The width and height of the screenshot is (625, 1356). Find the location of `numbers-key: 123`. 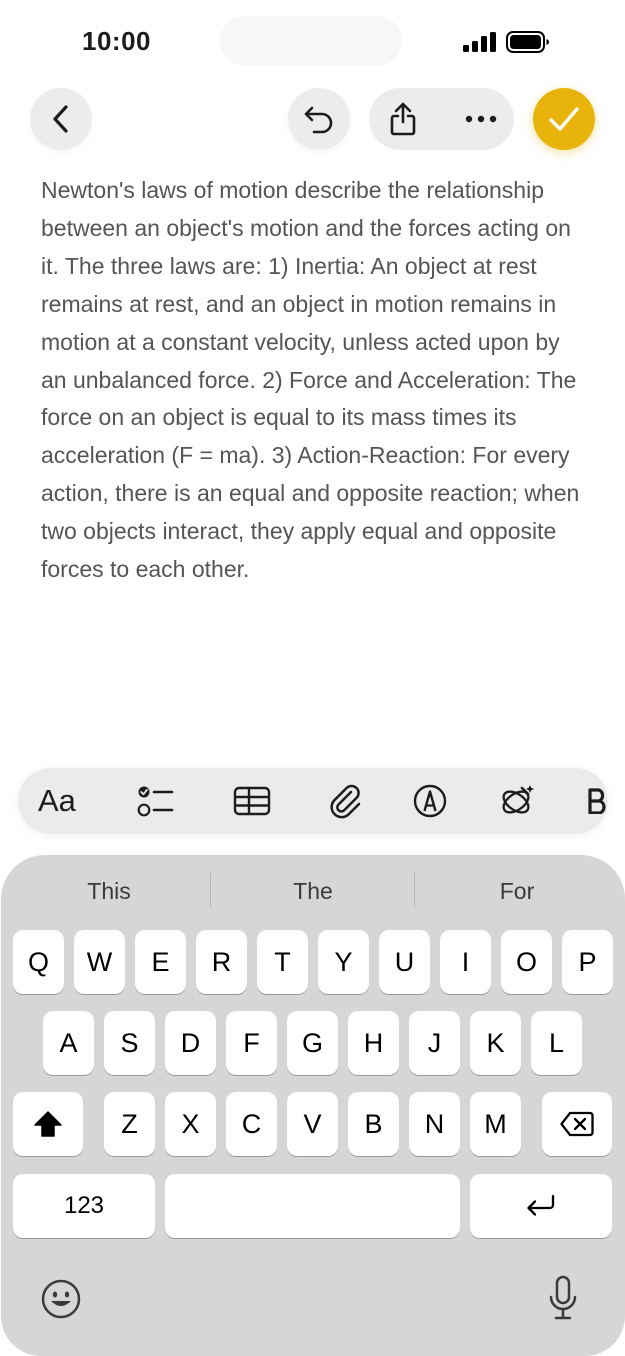

numbers-key: 123 is located at coordinates (84, 1206).